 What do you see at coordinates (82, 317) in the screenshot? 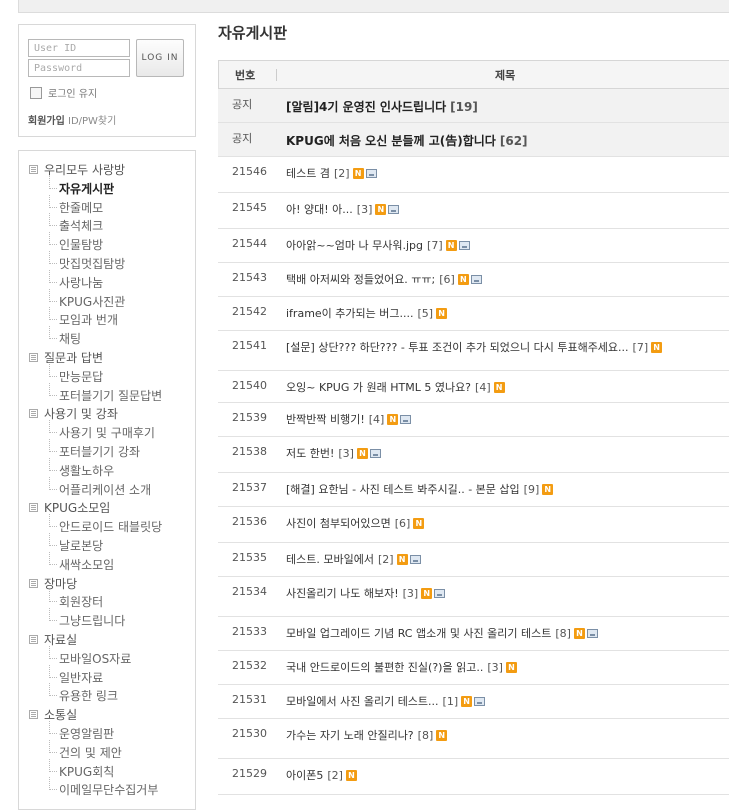
I see `sidebar-item: 모임과 번개` at bounding box center [82, 317].